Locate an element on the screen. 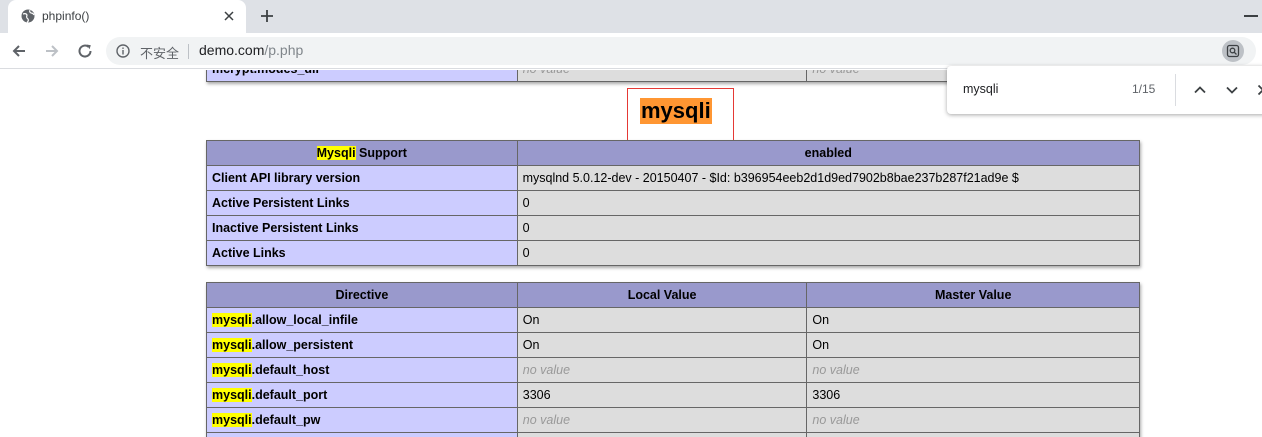  info-icon is located at coordinates (123, 51).